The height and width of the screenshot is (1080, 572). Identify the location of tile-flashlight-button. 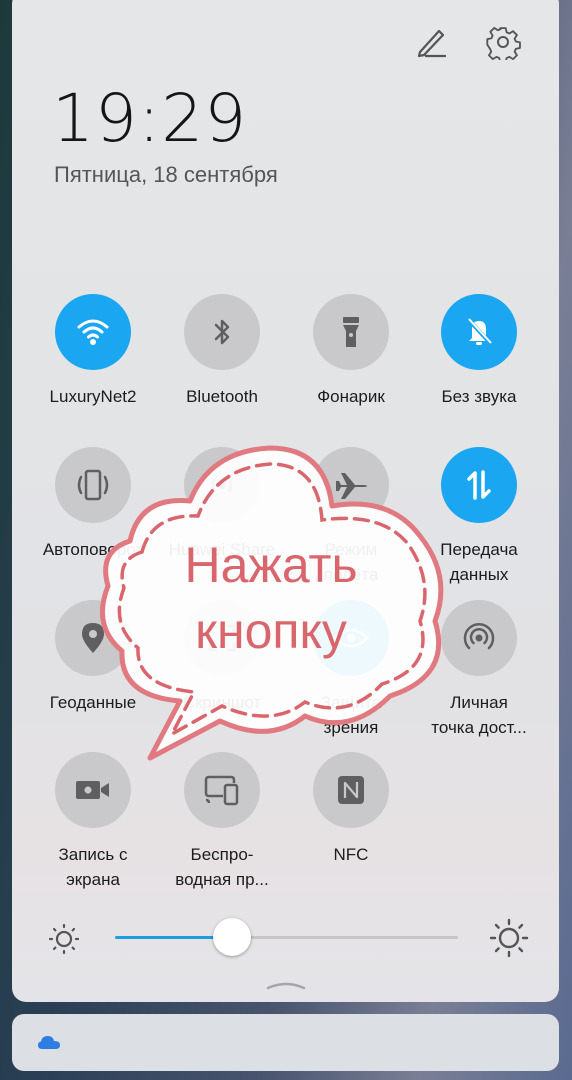
(351, 332).